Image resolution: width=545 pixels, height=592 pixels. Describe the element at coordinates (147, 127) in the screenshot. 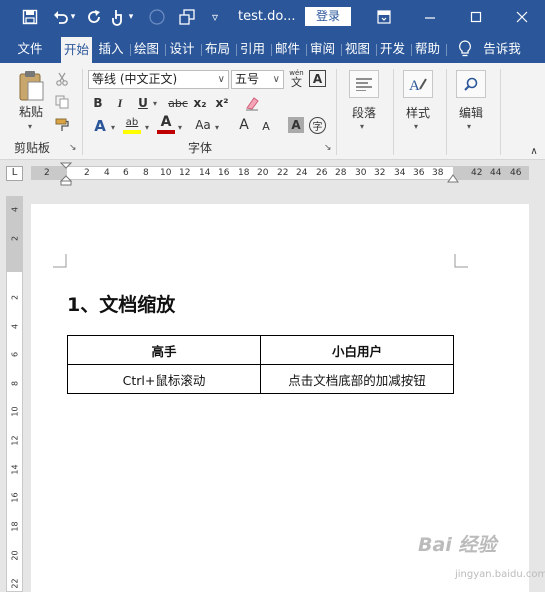

I see `highlight-dropdown-icon: ▾` at that location.